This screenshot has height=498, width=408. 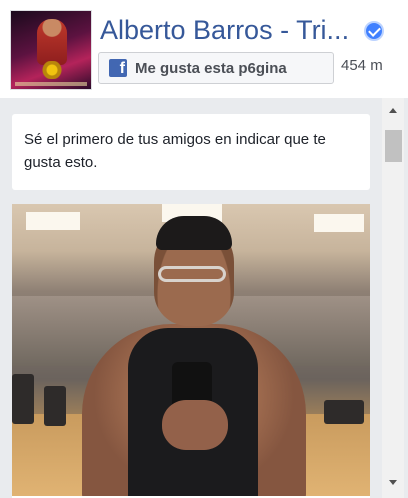 I want to click on page-avatar, so click(x=51, y=50).